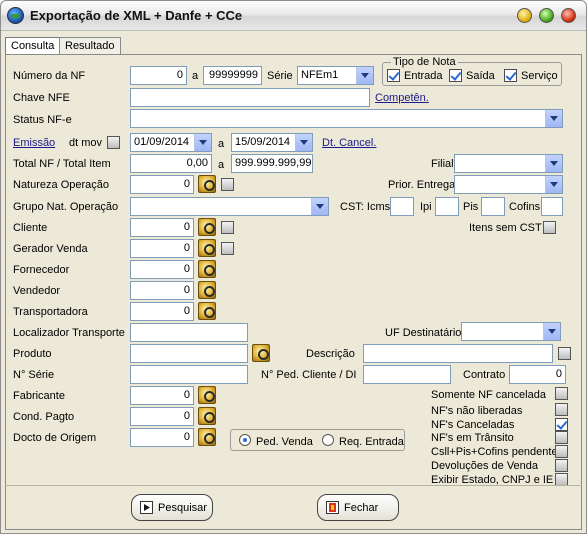 This screenshot has width=587, height=534. Describe the element at coordinates (402, 206) in the screenshot. I see `cst-icms-input` at that location.